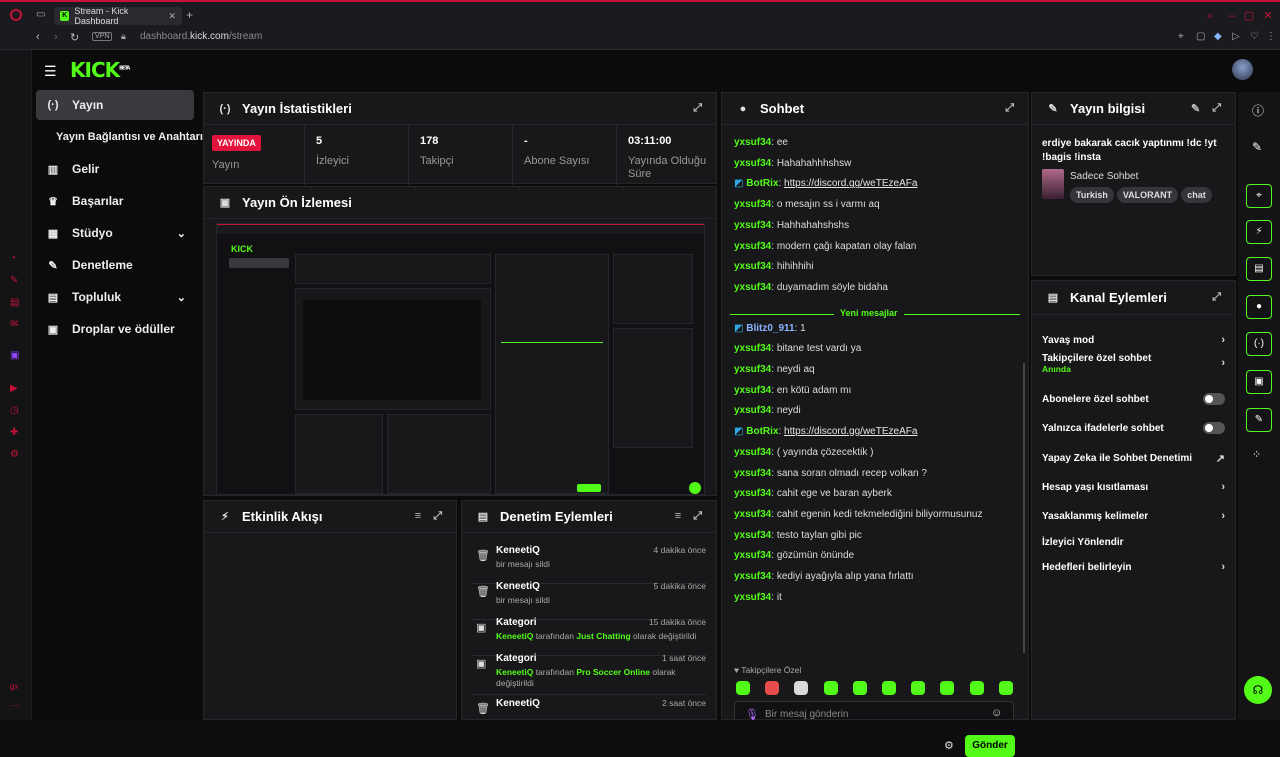  I want to click on ai-moderation-row: Yapay Zeka ile Sohbet Denetimi ↗, so click(1133, 458).